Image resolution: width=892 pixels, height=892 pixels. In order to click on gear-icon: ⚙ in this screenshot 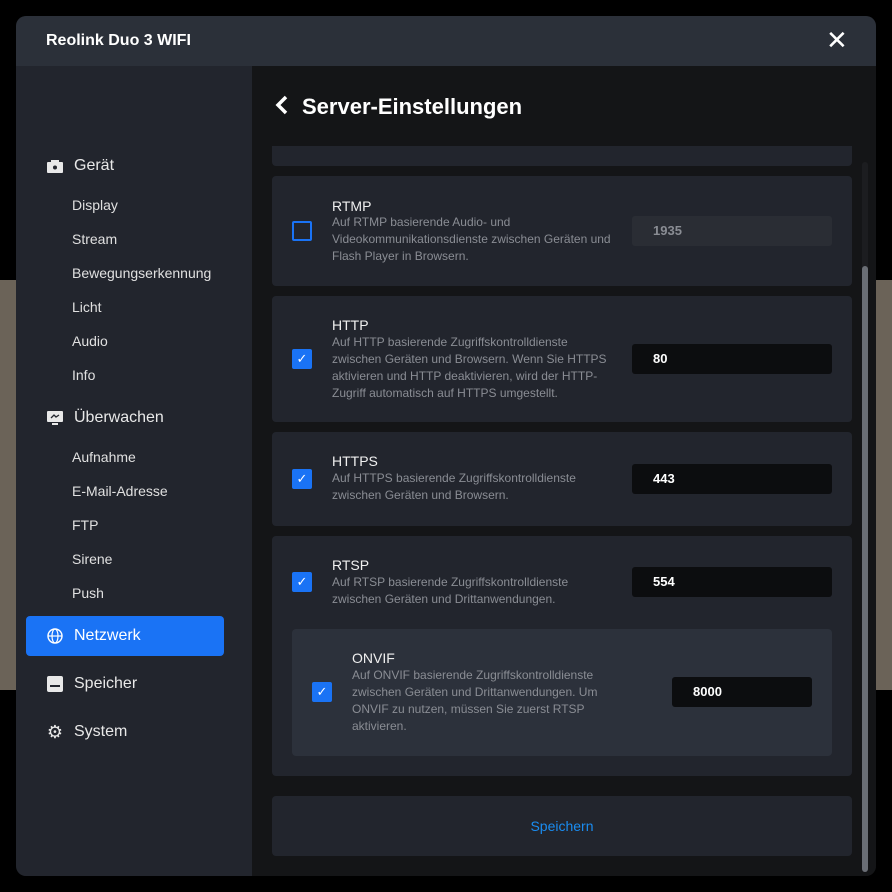, I will do `click(55, 731)`.